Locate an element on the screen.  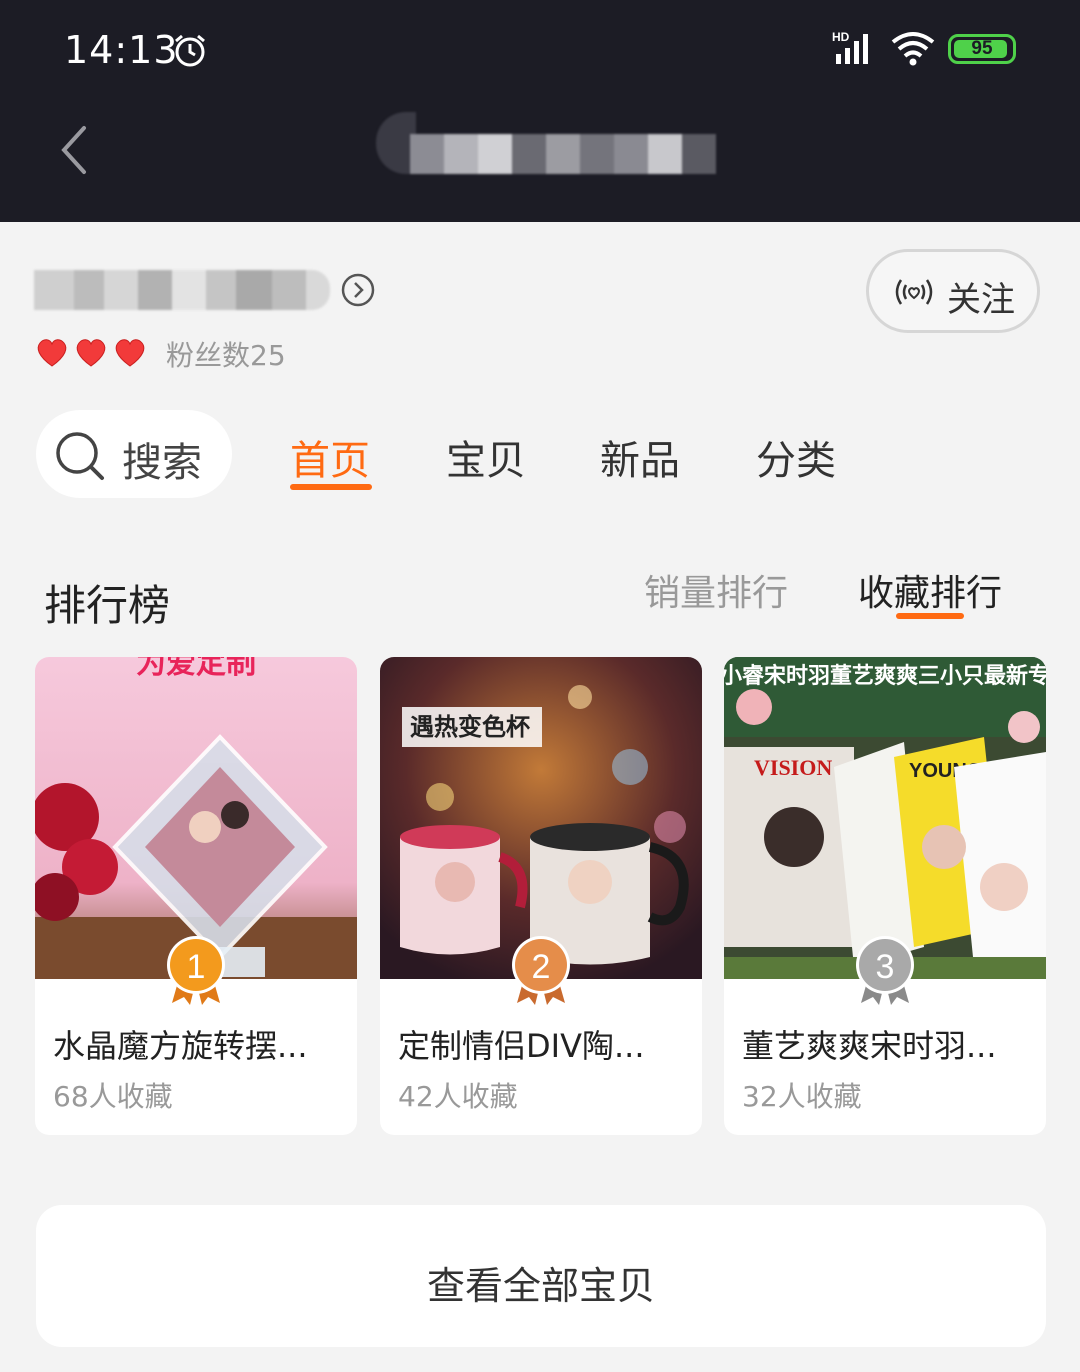
rank-medal-1: 1 is located at coordinates (196, 970).